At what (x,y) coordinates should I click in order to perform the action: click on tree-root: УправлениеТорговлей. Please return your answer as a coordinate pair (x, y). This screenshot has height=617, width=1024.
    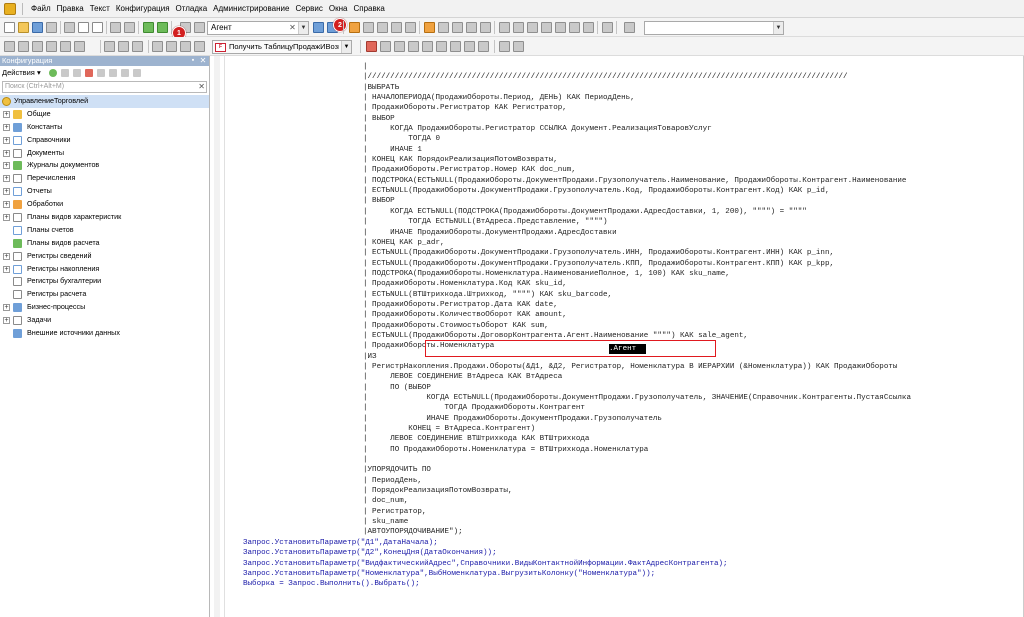
    Looking at the image, I should click on (104, 101).